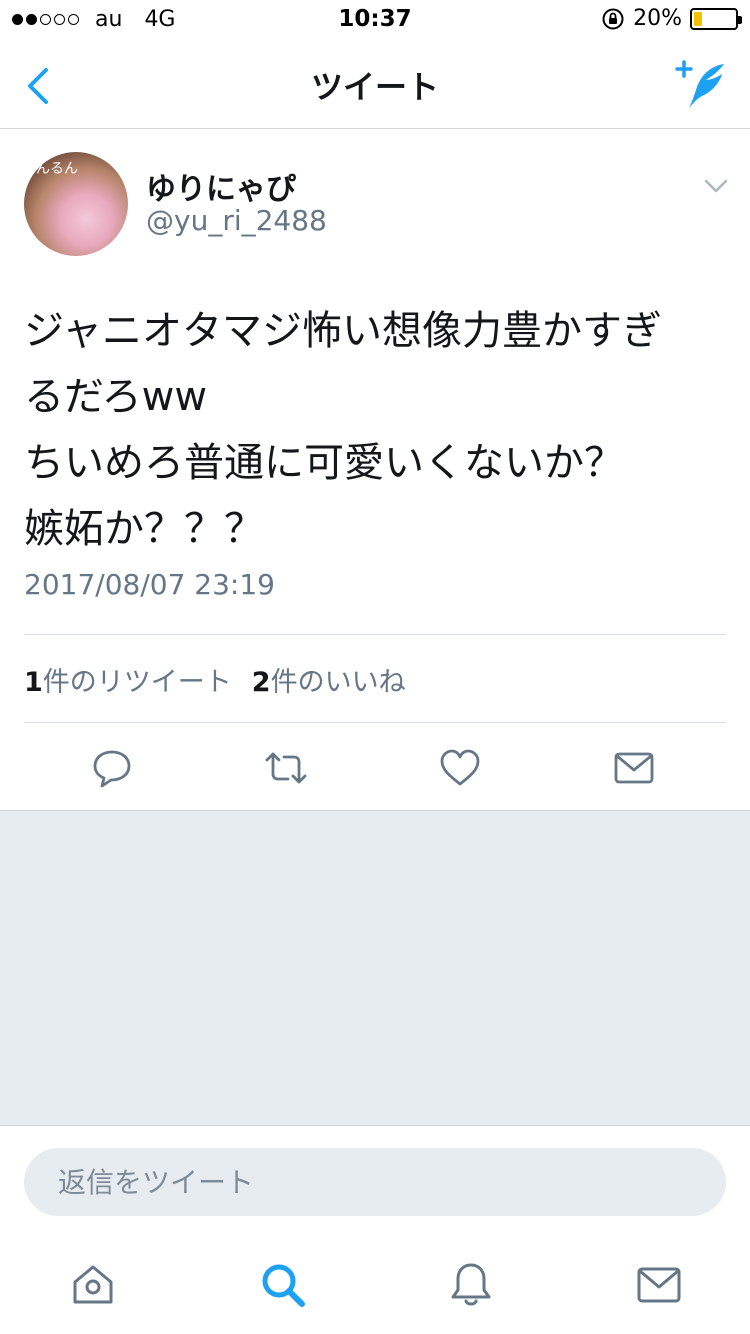 This screenshot has height=1334, width=750. I want to click on user-handle: @yu_ri_2488, so click(236, 220).